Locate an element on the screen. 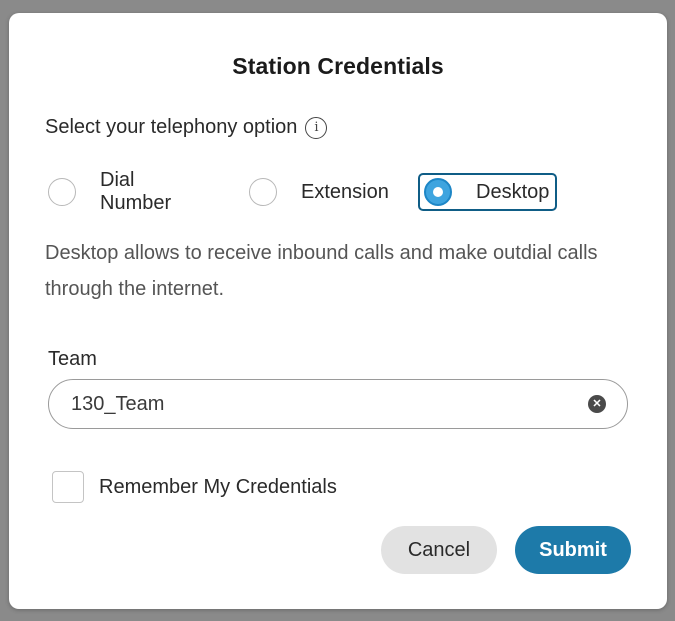  telephony-prompt-label: Select your telephony option is located at coordinates (171, 127).